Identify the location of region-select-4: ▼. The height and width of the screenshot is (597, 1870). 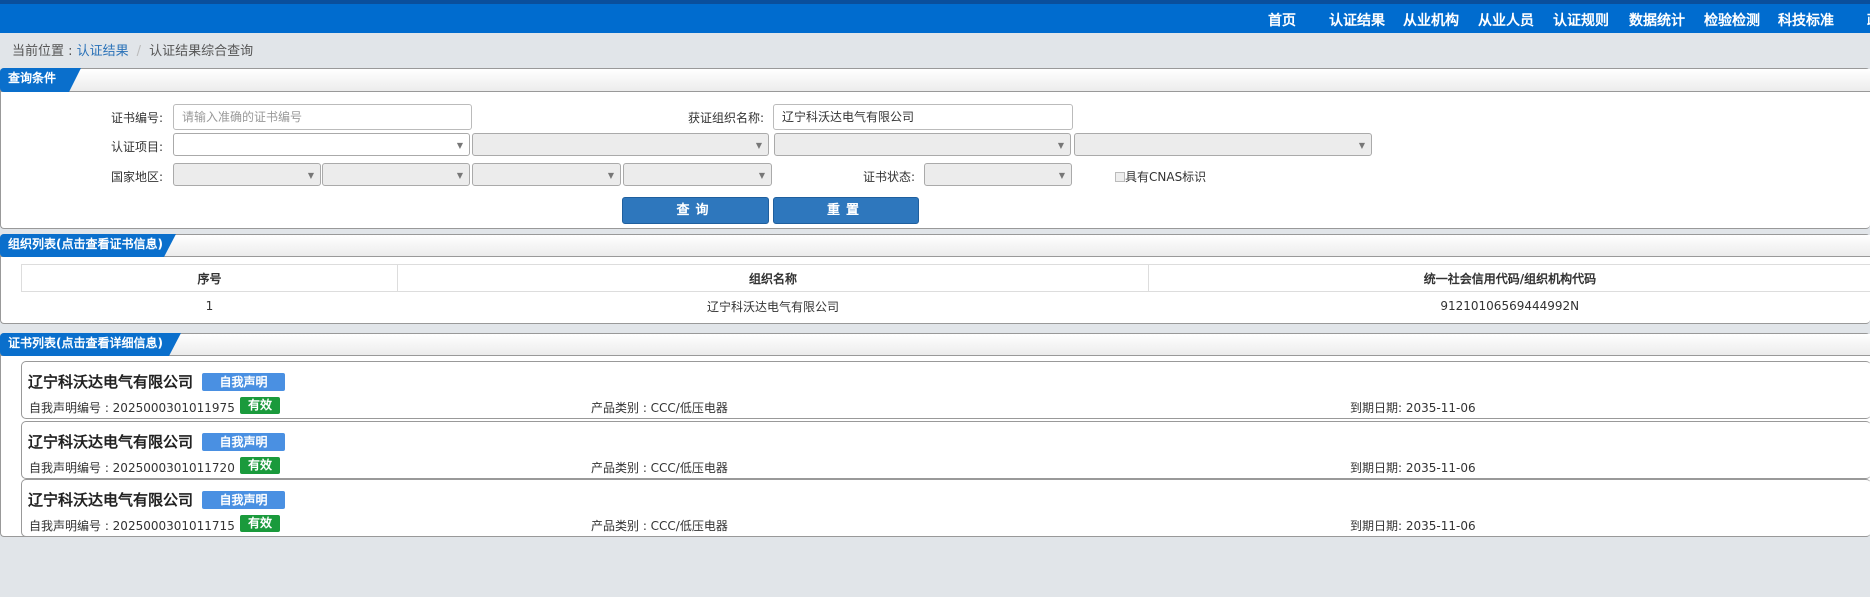
(697, 174).